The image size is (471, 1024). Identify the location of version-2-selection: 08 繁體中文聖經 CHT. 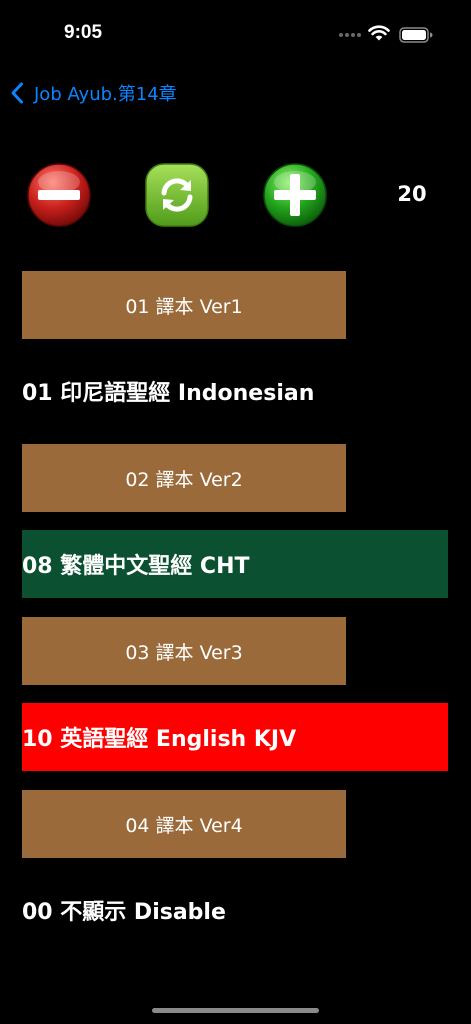
(235, 564).